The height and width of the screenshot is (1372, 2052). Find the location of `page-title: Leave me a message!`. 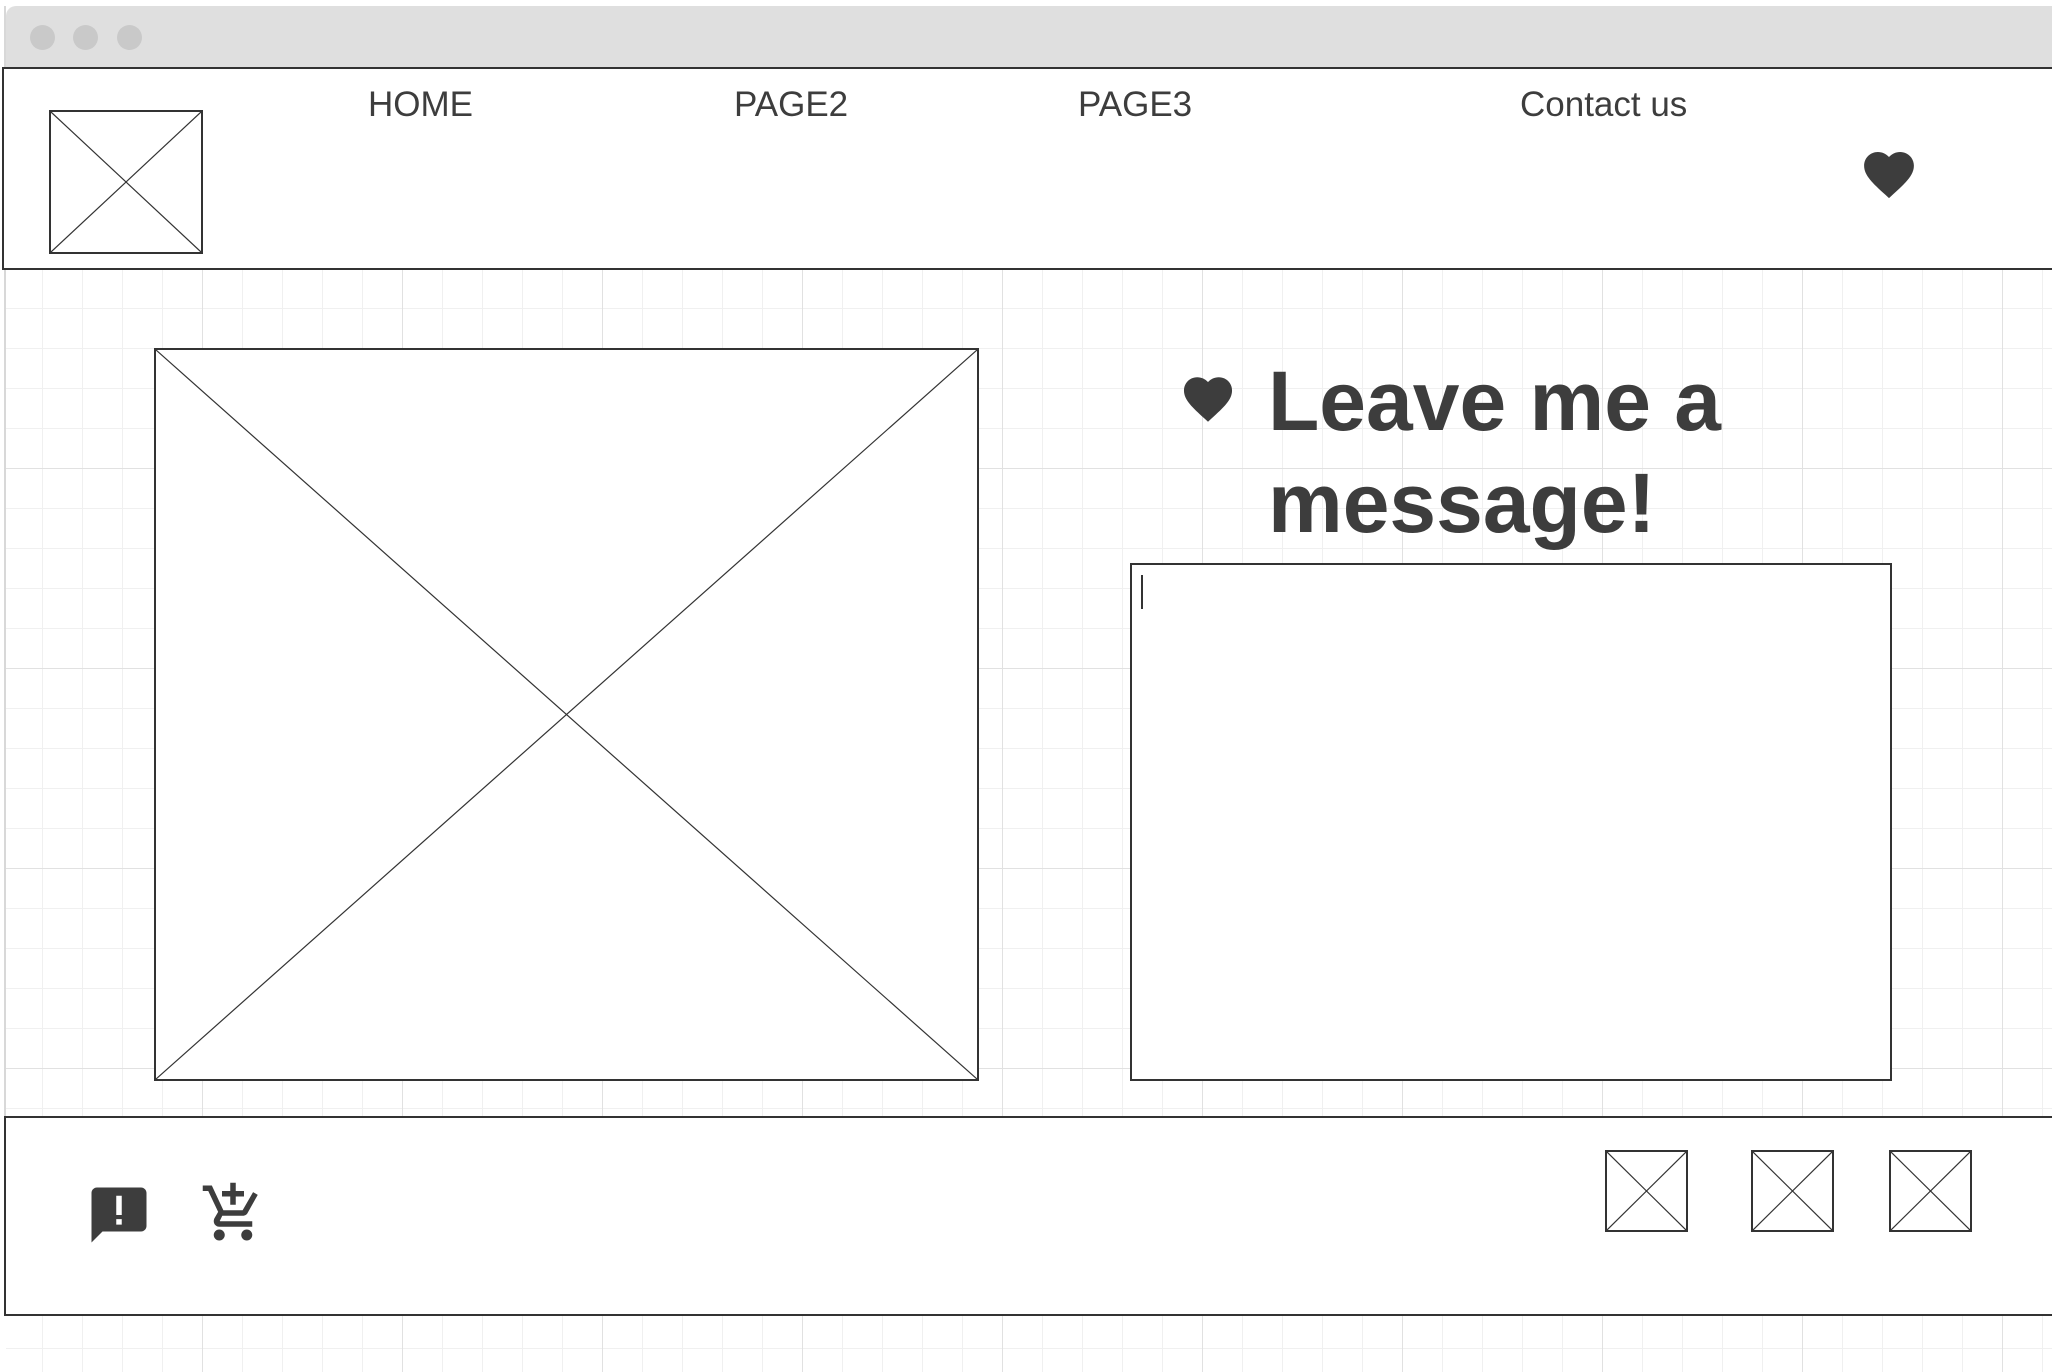

page-title: Leave me a message! is located at coordinates (1494, 452).